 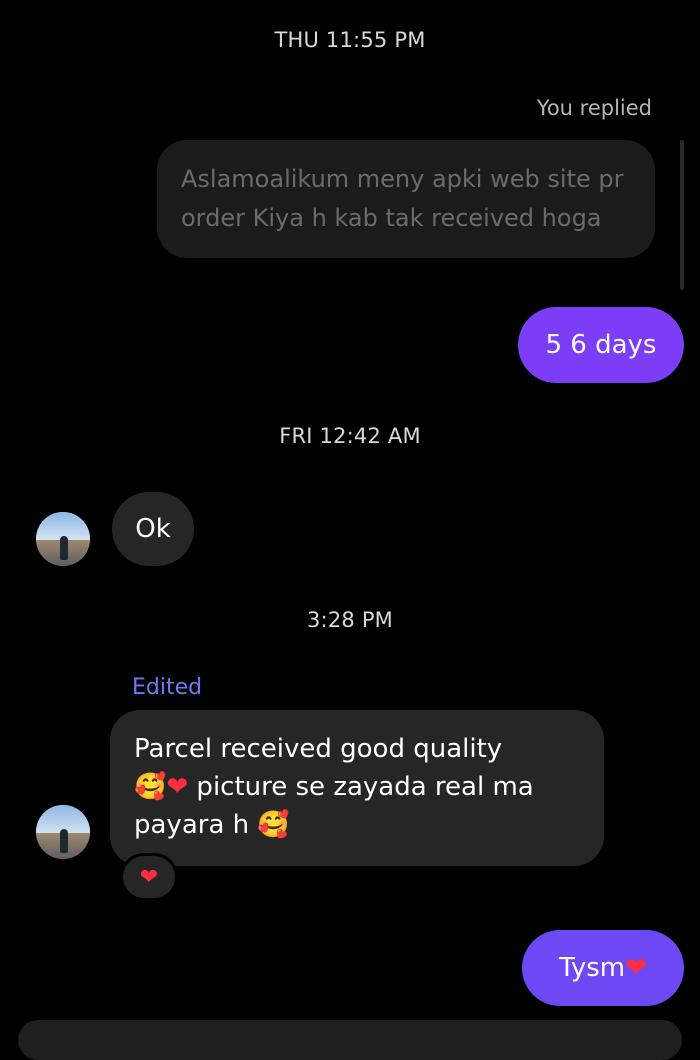 I want to click on received-message-bubble: Ok, so click(x=153, y=529).